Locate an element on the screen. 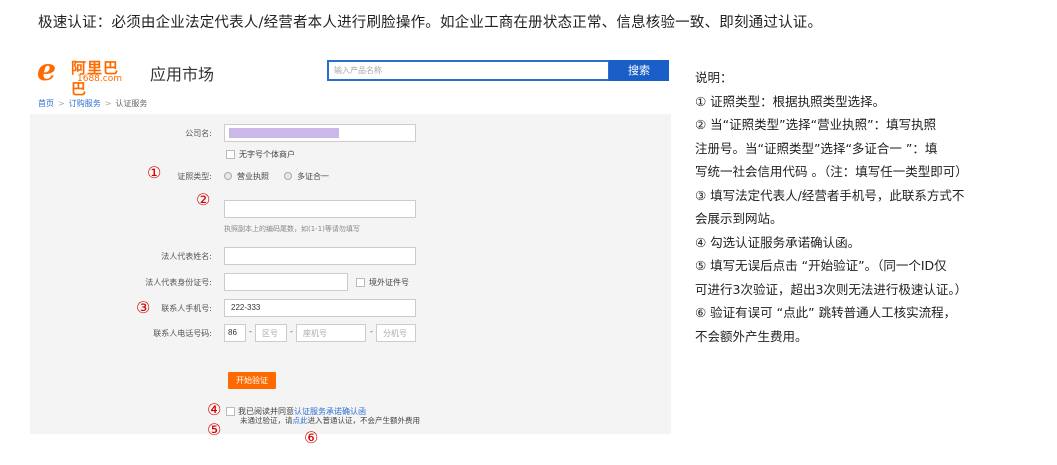 The height and width of the screenshot is (465, 1057). marker-3: ③ is located at coordinates (143, 307).